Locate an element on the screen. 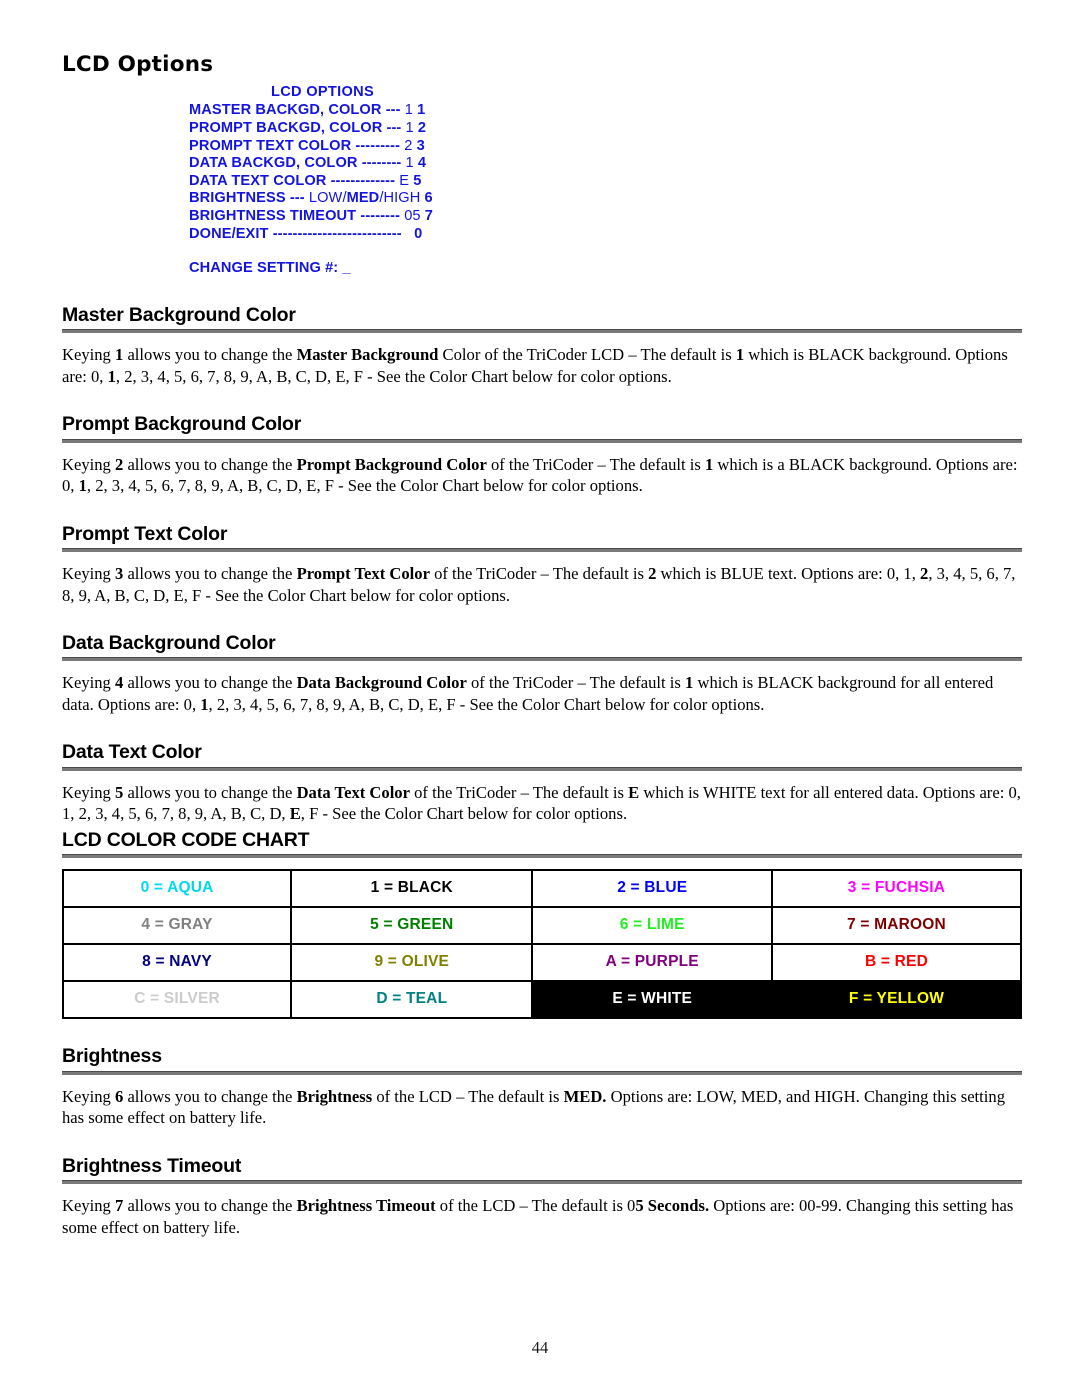 The height and width of the screenshot is (1397, 1080). color-code-cell: 0 = AQUA is located at coordinates (177, 889).